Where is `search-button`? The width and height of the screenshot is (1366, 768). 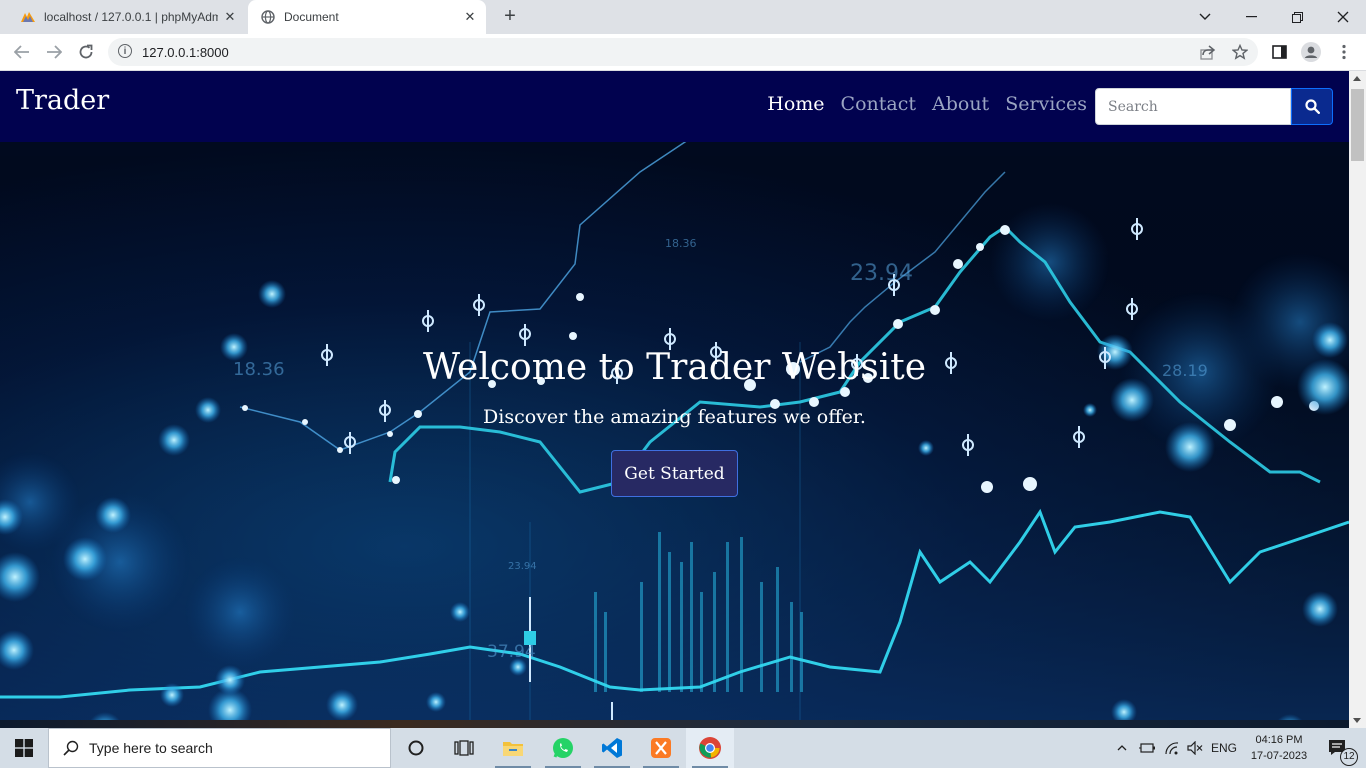
search-button is located at coordinates (1312, 106).